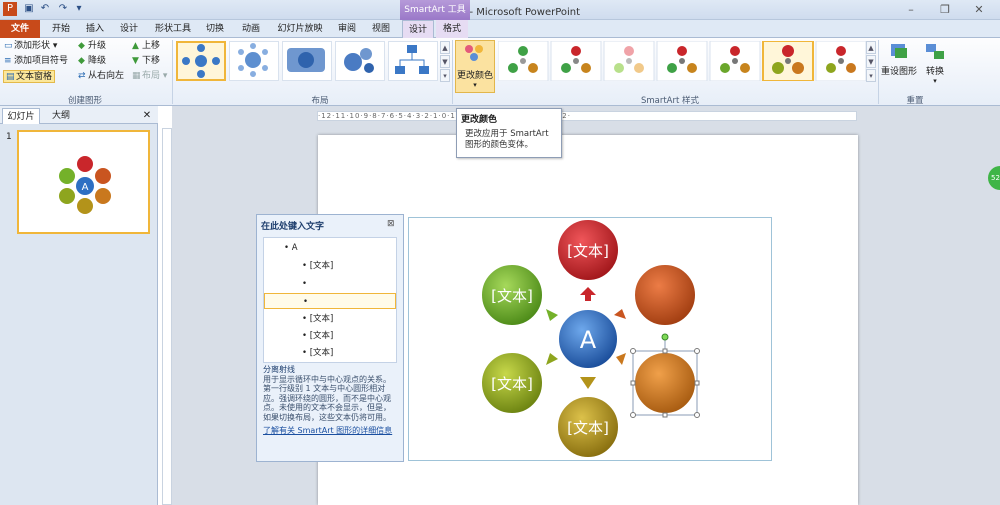 Image resolution: width=1000 pixels, height=505 pixels. What do you see at coordinates (979, 10) in the screenshot?
I see `close-icon: ✕` at bounding box center [979, 10].